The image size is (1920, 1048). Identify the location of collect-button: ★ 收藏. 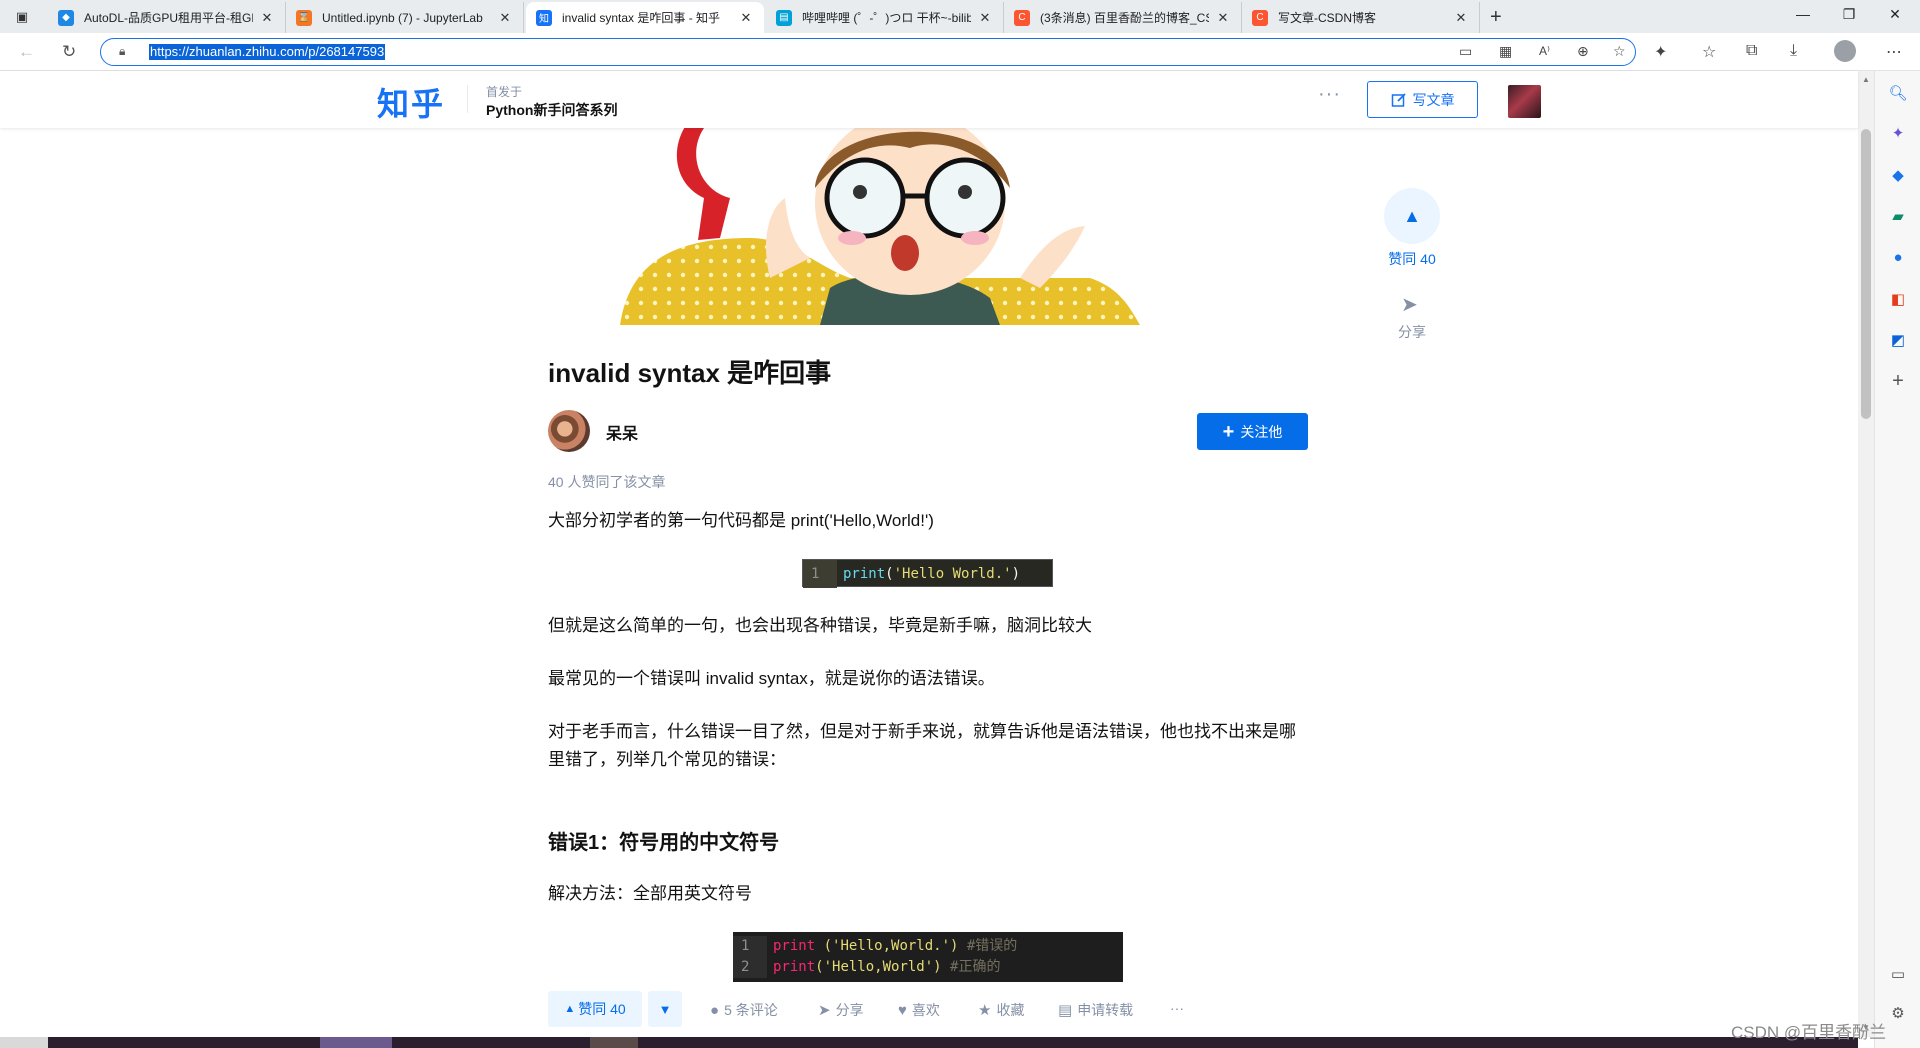
(1001, 1010).